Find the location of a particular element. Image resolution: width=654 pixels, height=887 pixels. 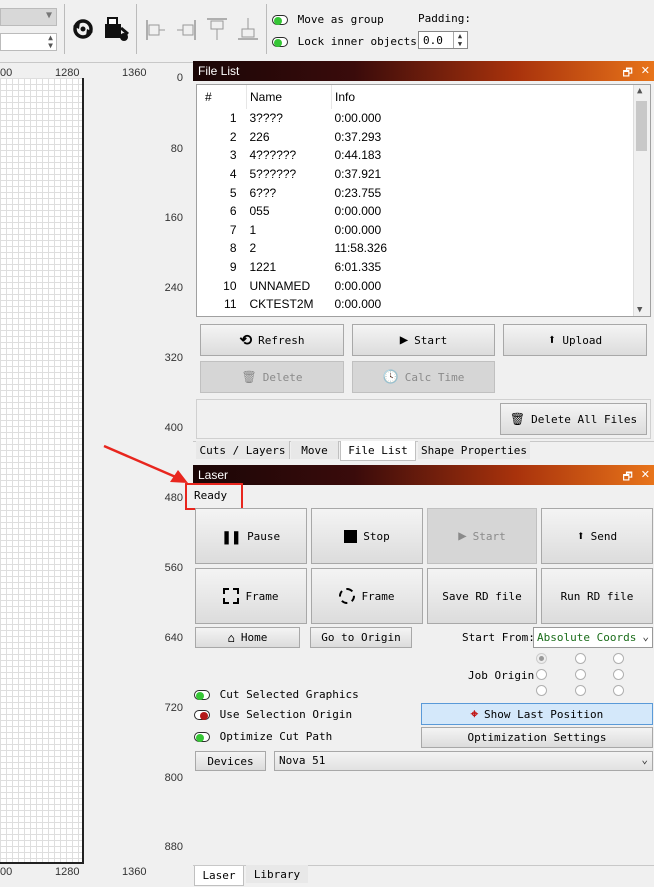

device-value: Nova 51 is located at coordinates (302, 760).